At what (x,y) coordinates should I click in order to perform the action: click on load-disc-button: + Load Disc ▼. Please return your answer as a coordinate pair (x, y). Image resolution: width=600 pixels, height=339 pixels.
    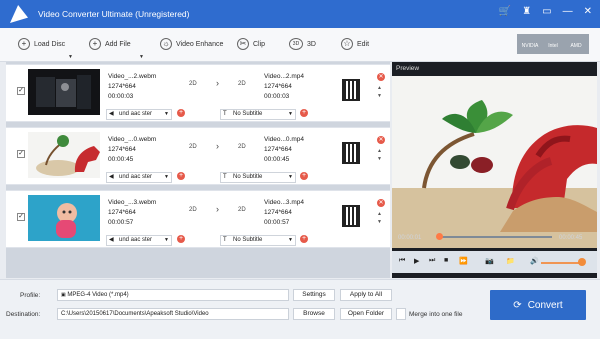
    Looking at the image, I should click on (45, 49).